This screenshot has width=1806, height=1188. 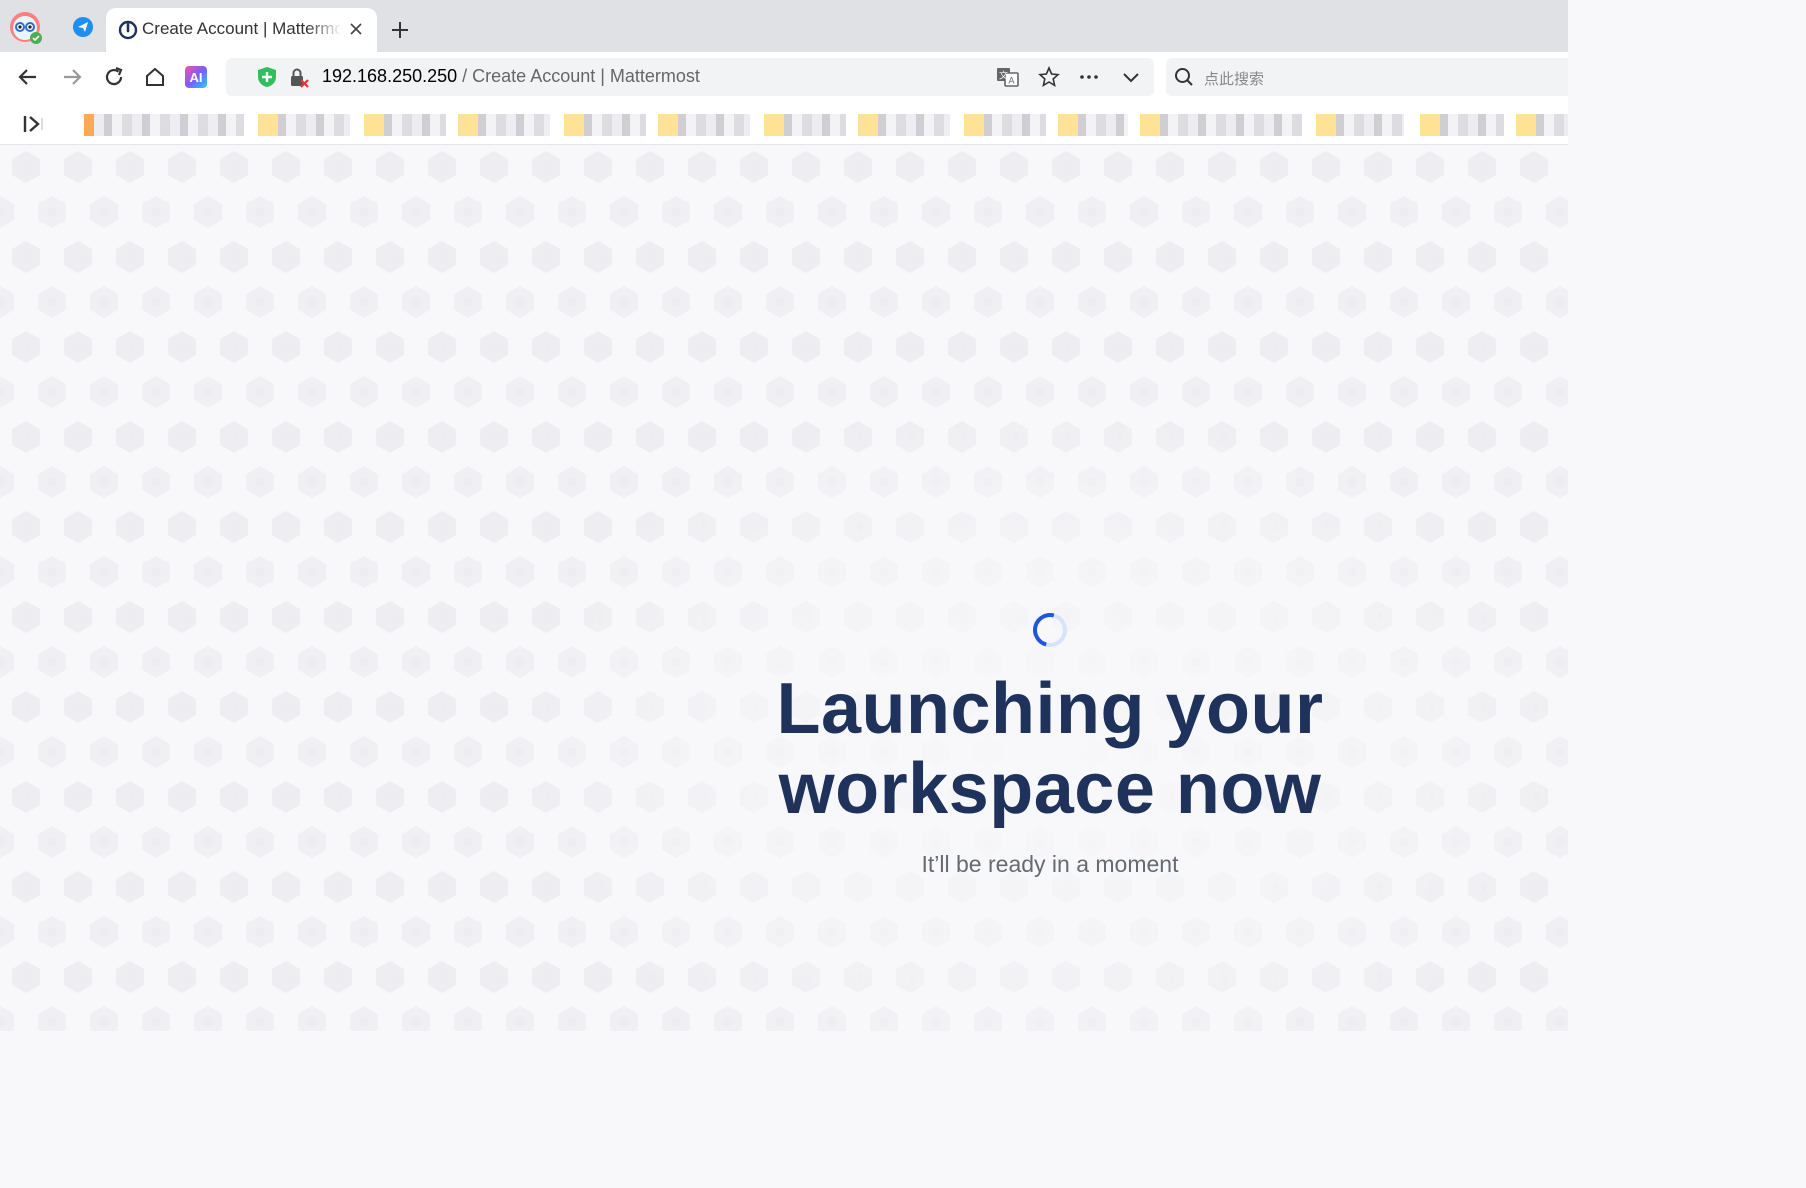 What do you see at coordinates (1234, 79) in the screenshot?
I see `search-placeholder: 点此搜索` at bounding box center [1234, 79].